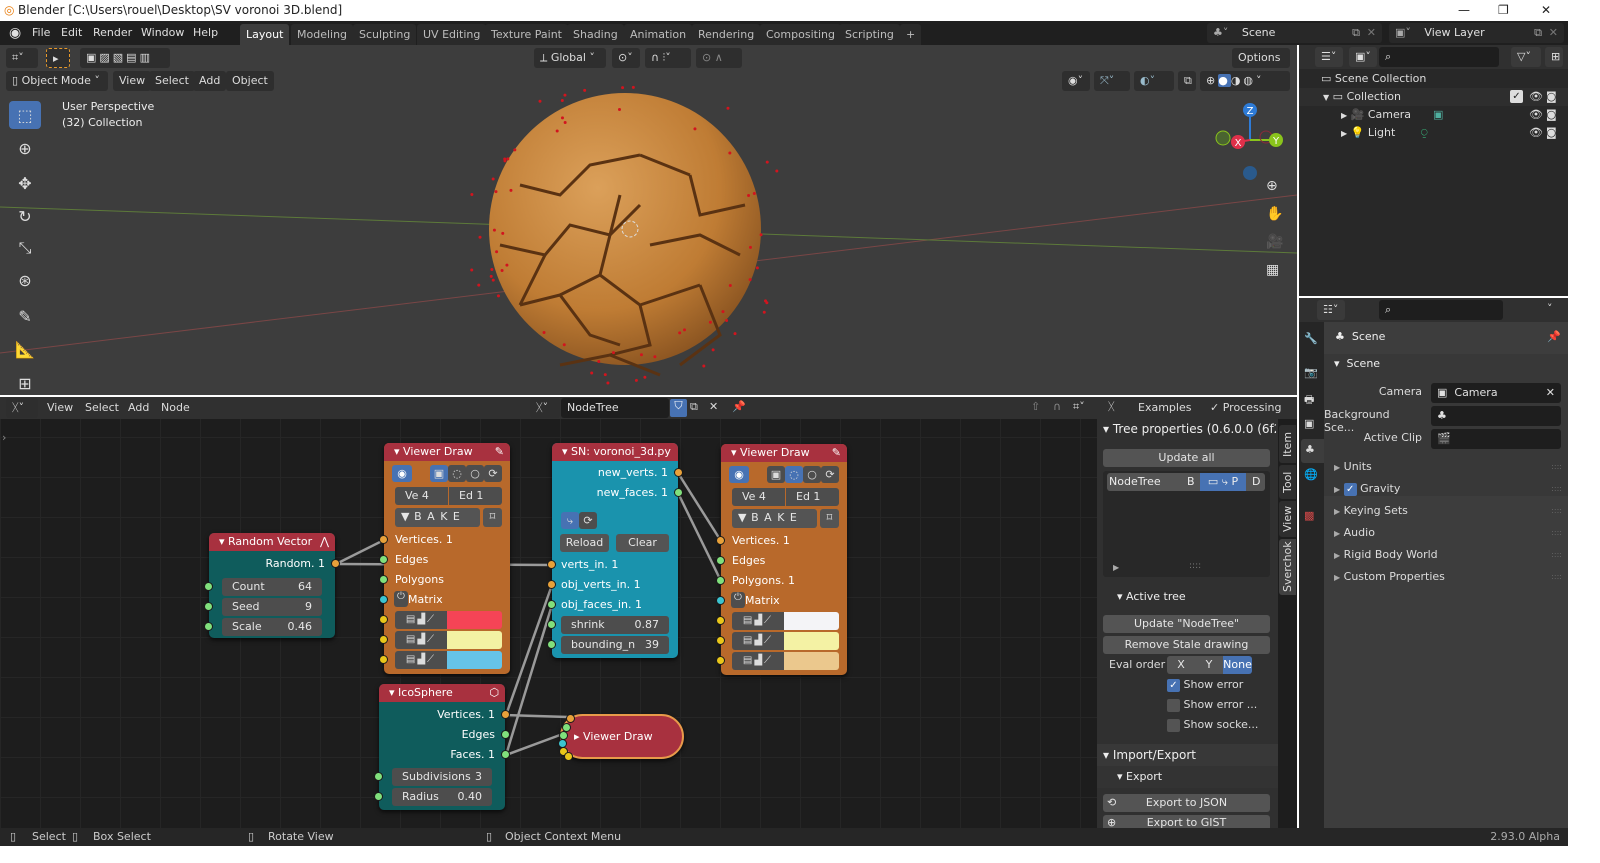 This screenshot has width=1600, height=863. I want to click on workspace-tab: +, so click(911, 34).